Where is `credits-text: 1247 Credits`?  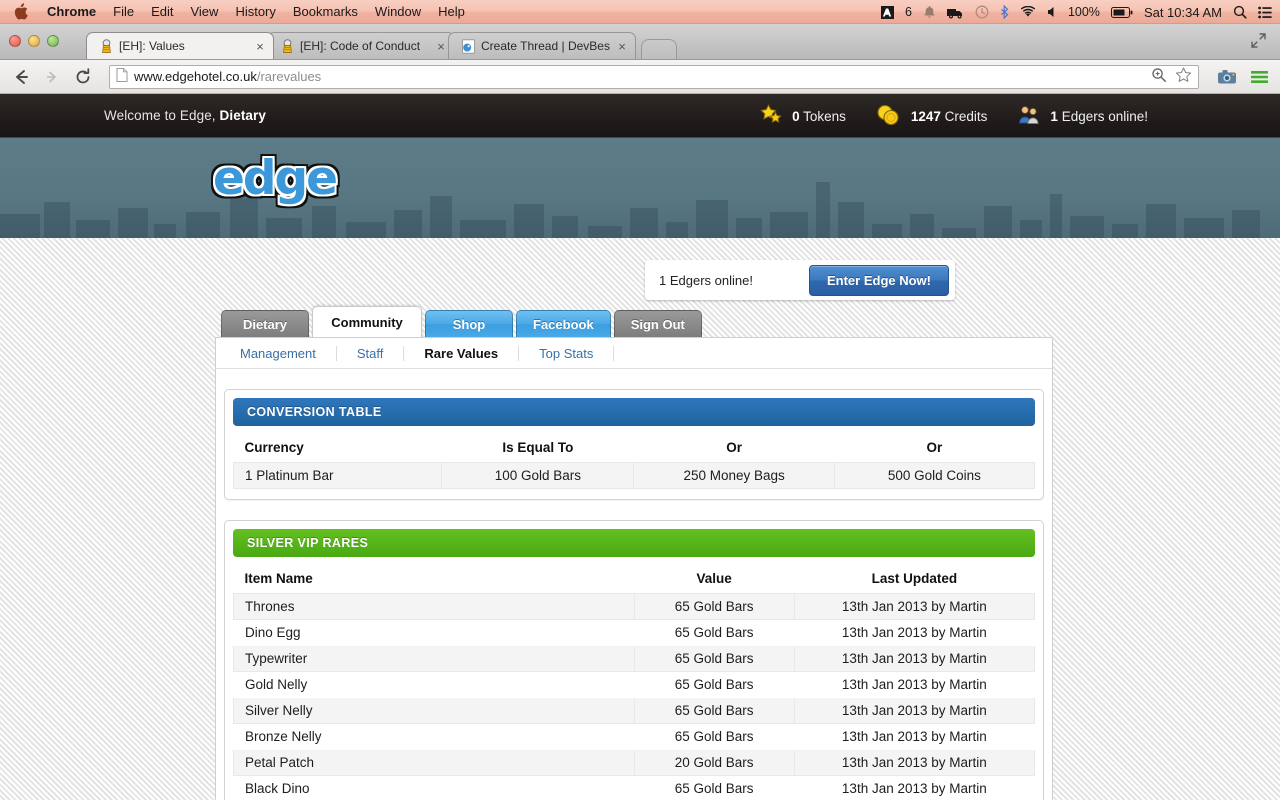 credits-text: 1247 Credits is located at coordinates (949, 116).